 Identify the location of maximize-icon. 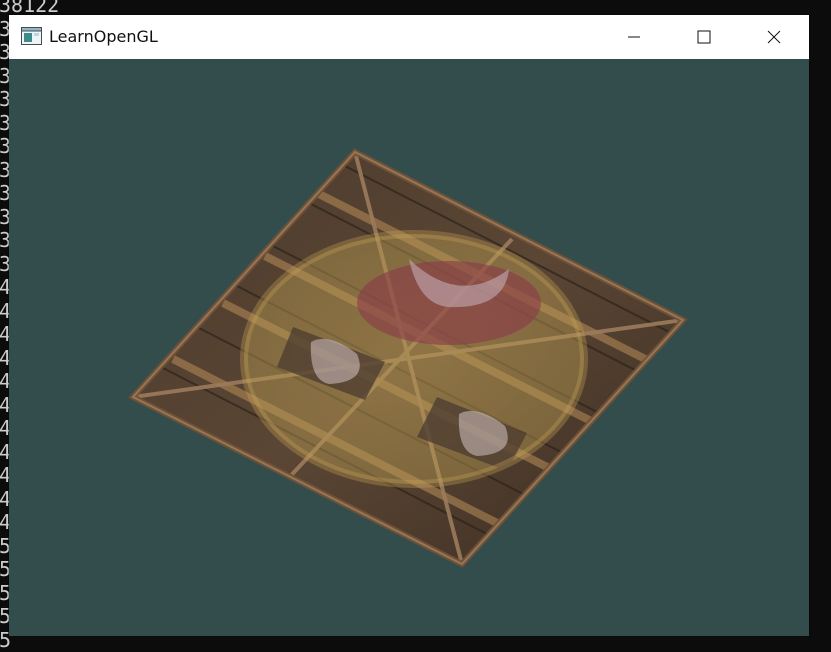
(704, 37).